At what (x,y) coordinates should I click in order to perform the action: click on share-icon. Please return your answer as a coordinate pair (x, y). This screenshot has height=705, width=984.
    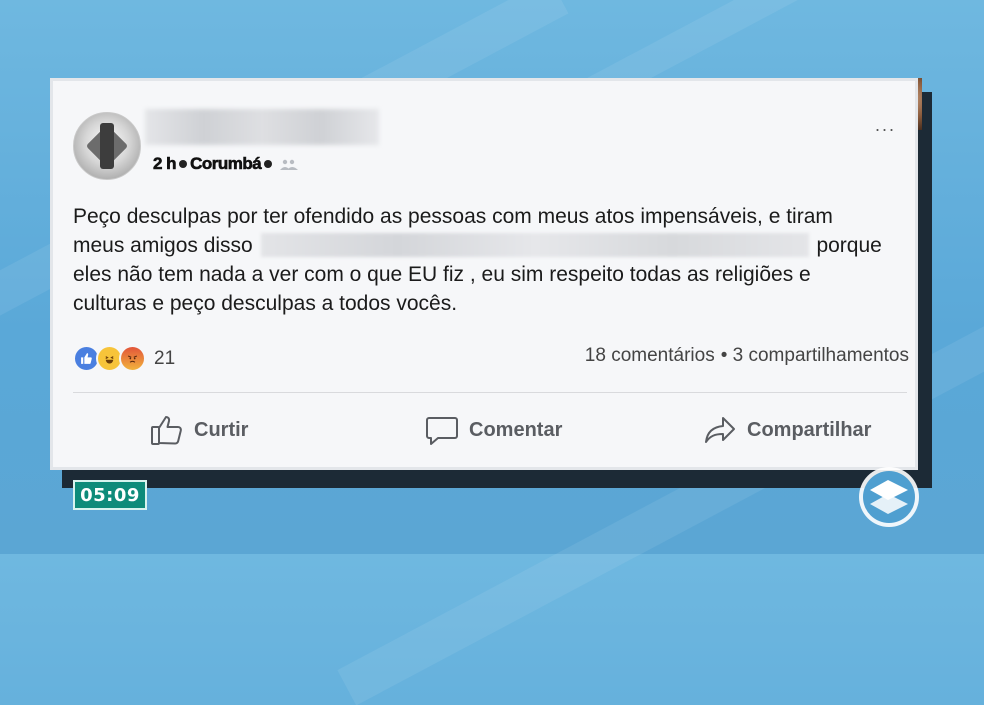
    Looking at the image, I should click on (720, 430).